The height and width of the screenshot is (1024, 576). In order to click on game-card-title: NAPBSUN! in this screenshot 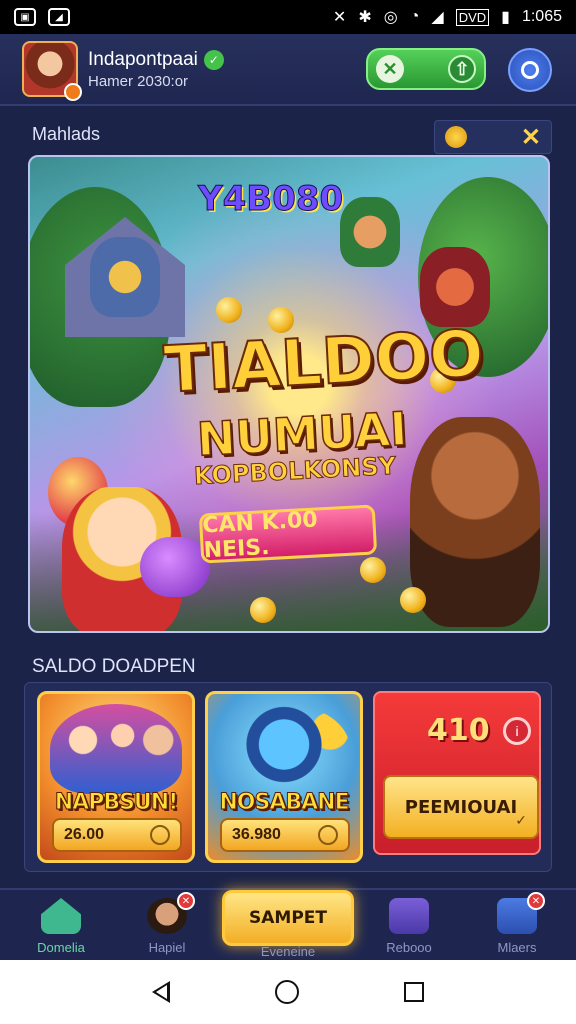, I will do `click(116, 803)`.